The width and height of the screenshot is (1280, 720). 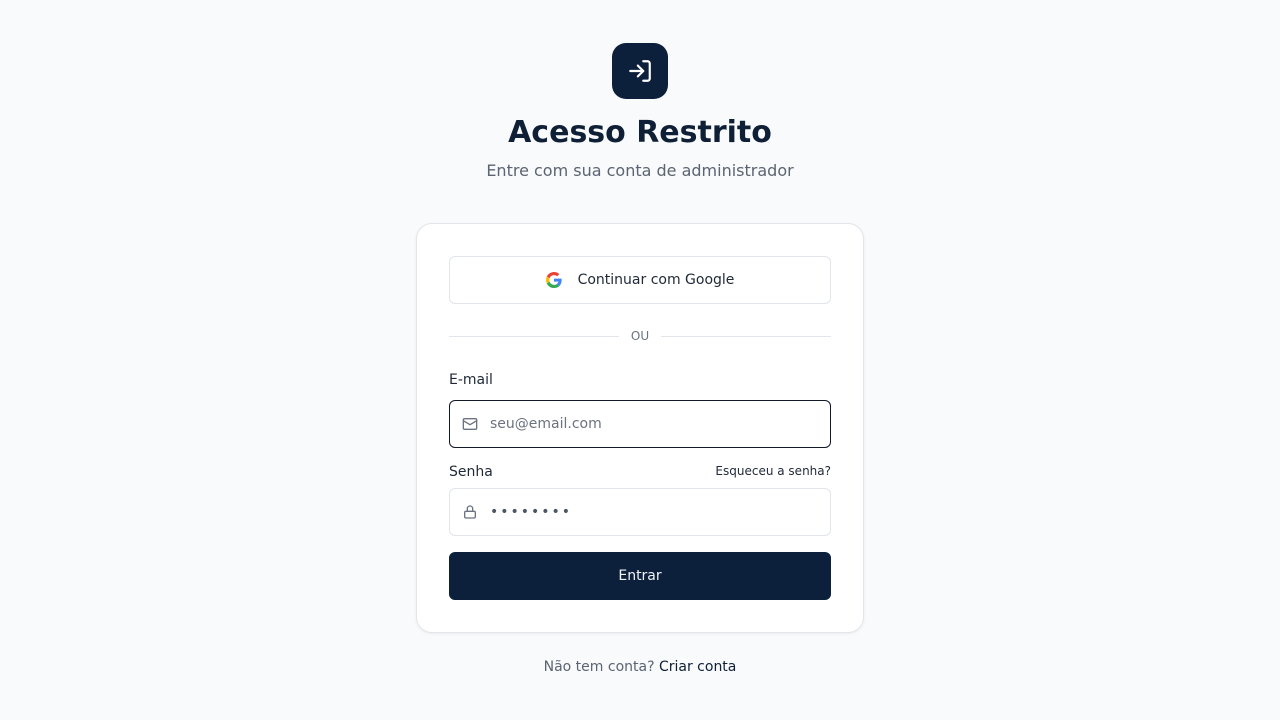 I want to click on divider-text: OU, so click(x=640, y=336).